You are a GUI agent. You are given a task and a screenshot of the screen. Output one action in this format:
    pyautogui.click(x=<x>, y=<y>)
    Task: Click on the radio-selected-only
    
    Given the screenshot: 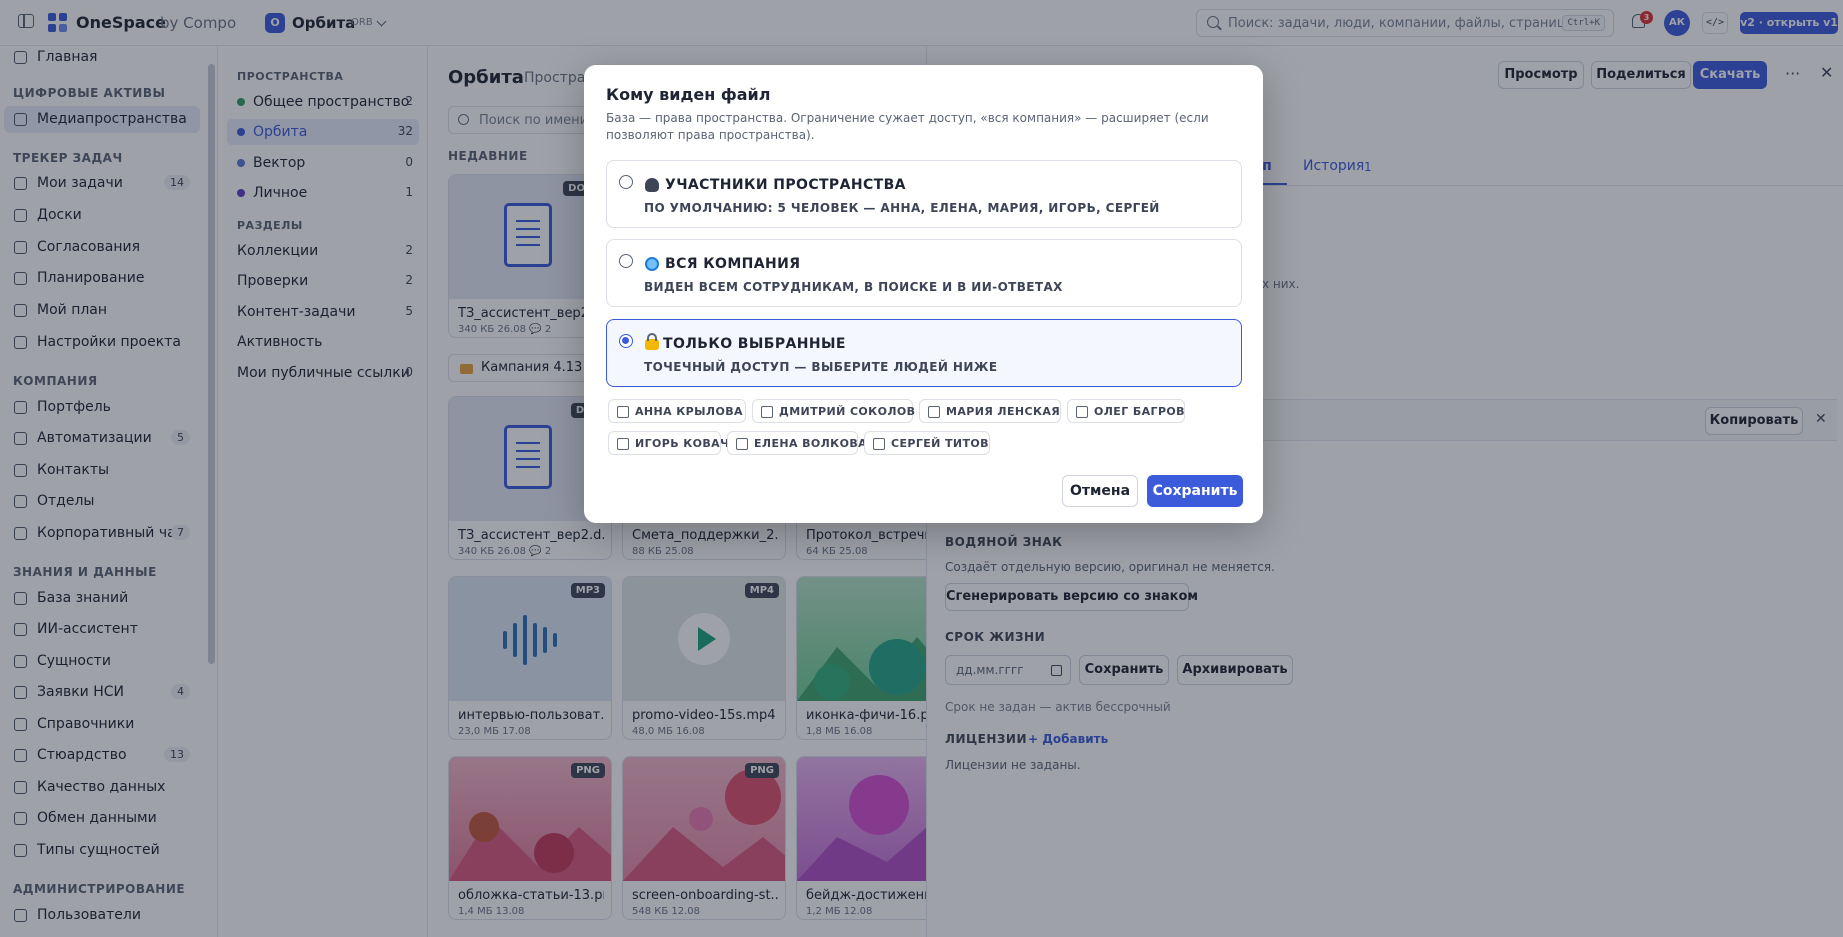 What is the action you would take?
    pyautogui.click(x=626, y=341)
    